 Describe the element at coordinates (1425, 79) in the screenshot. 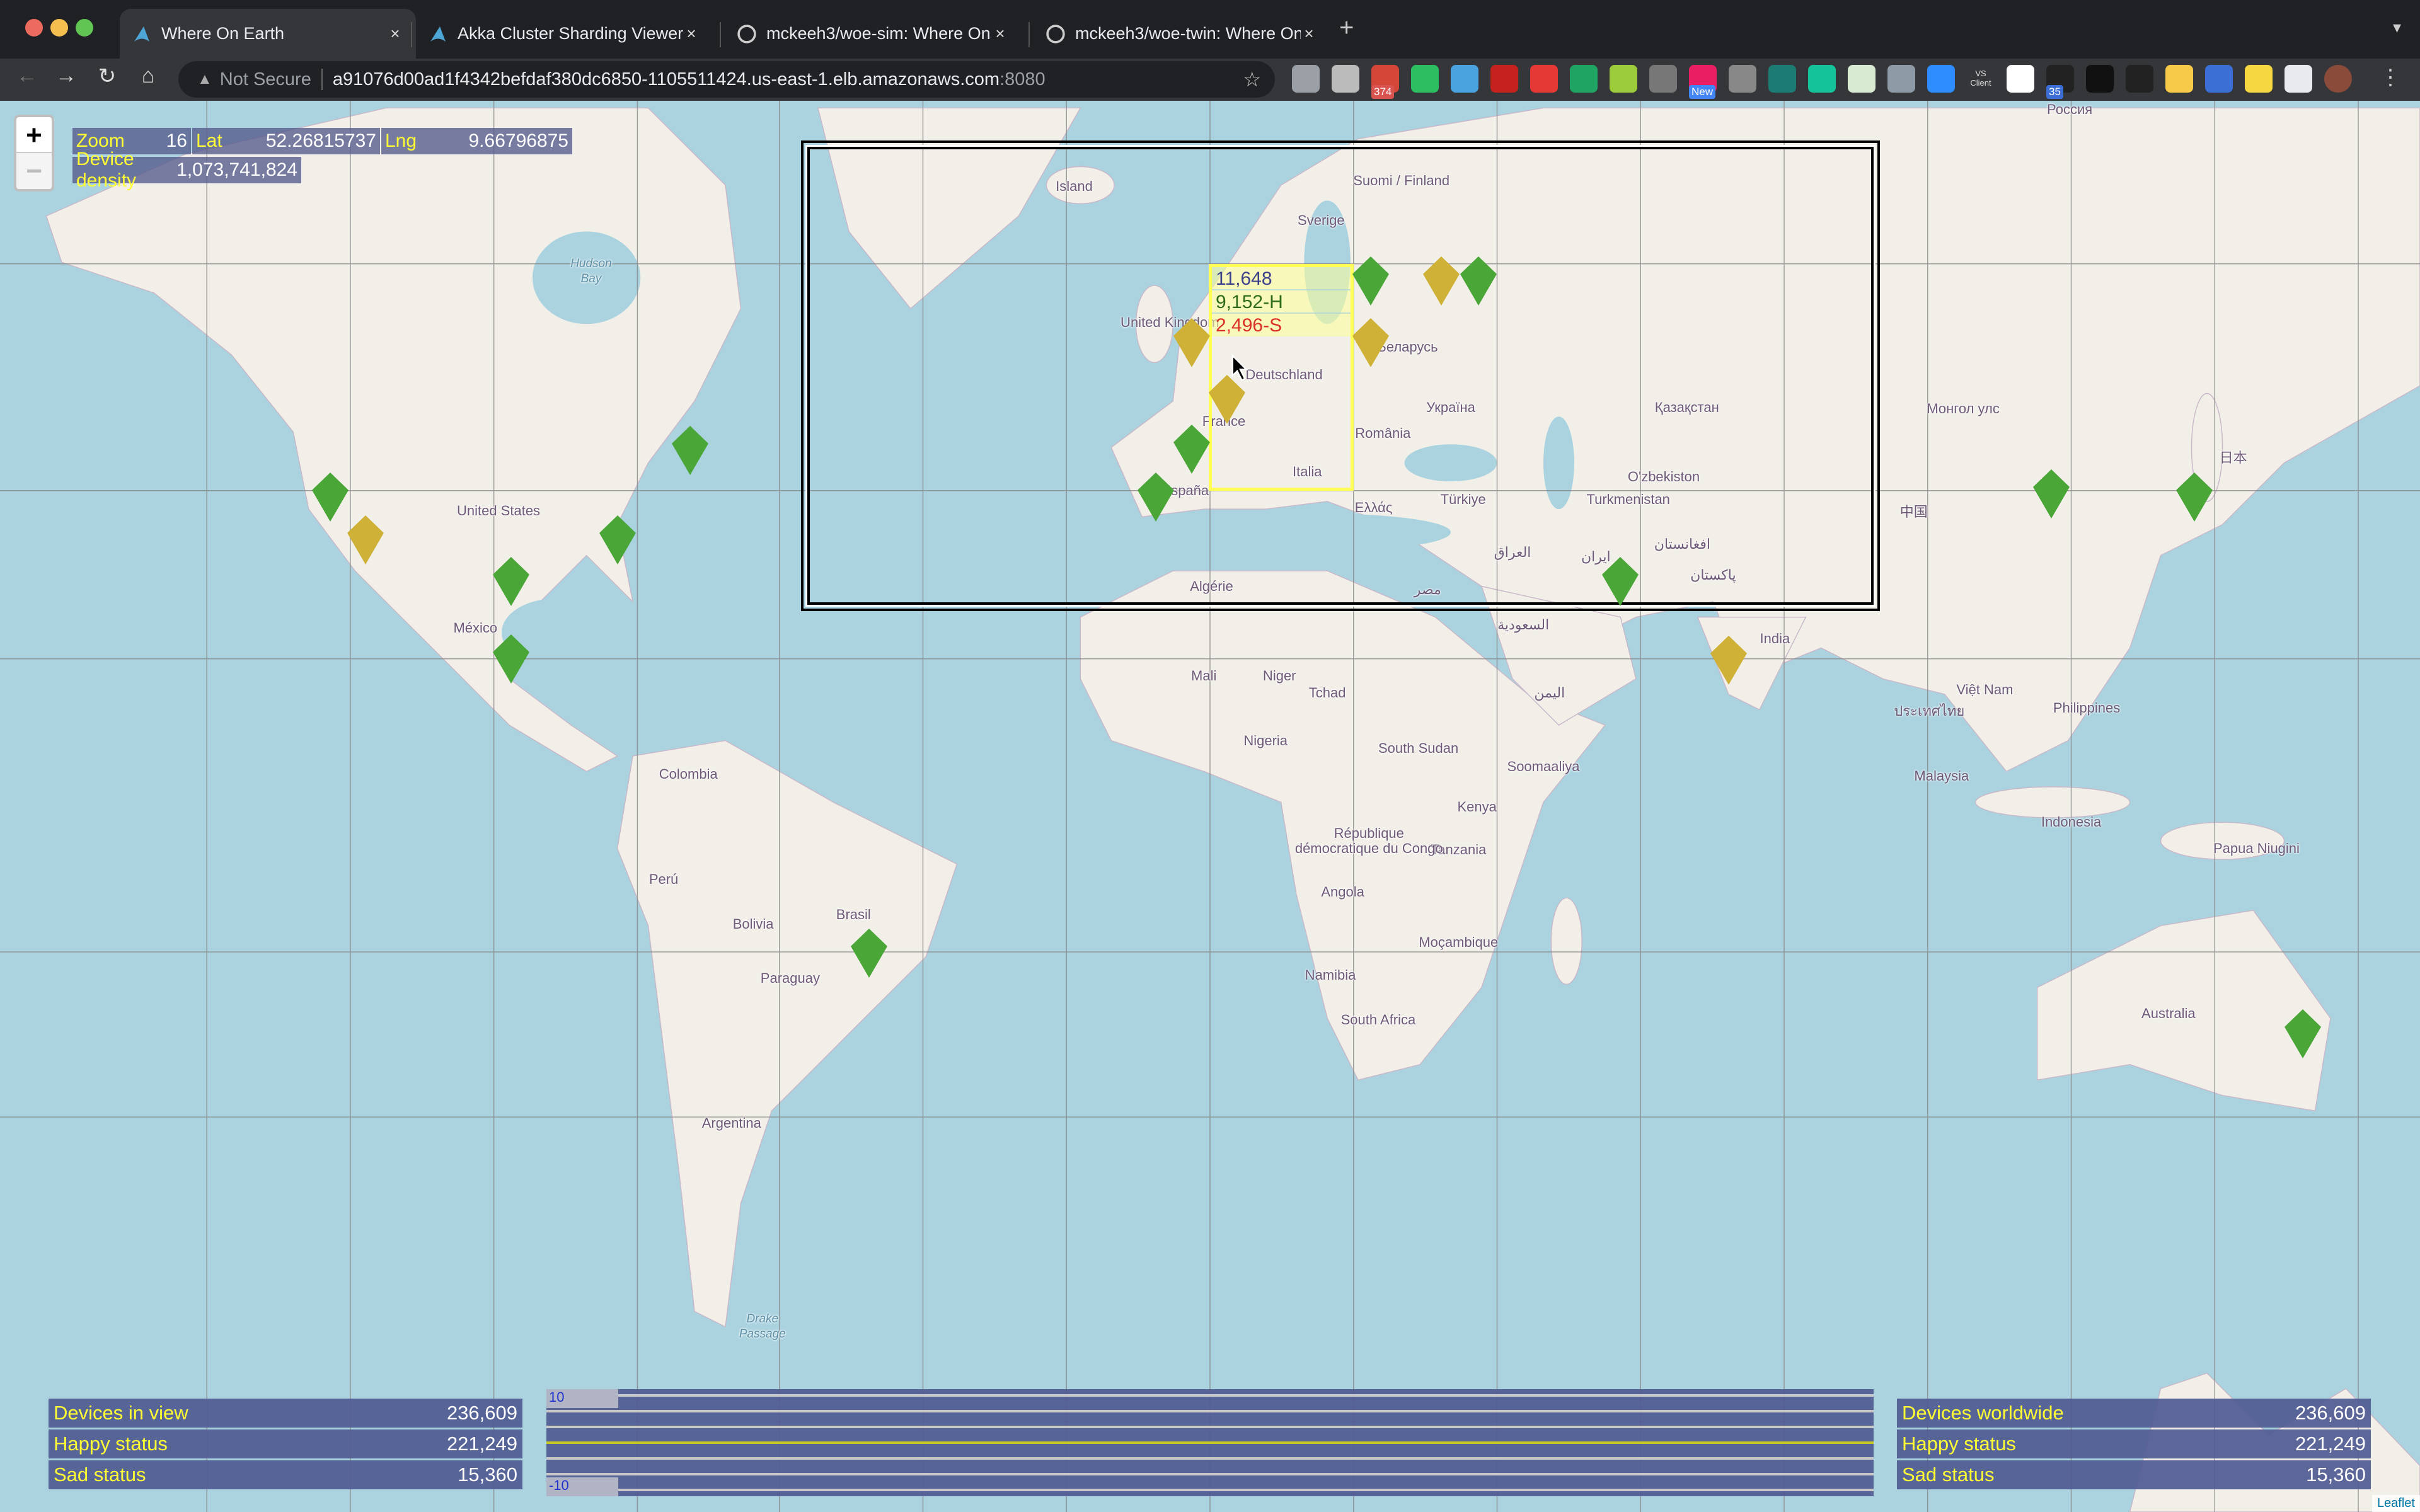

I see `evernote-extension-icon` at that location.